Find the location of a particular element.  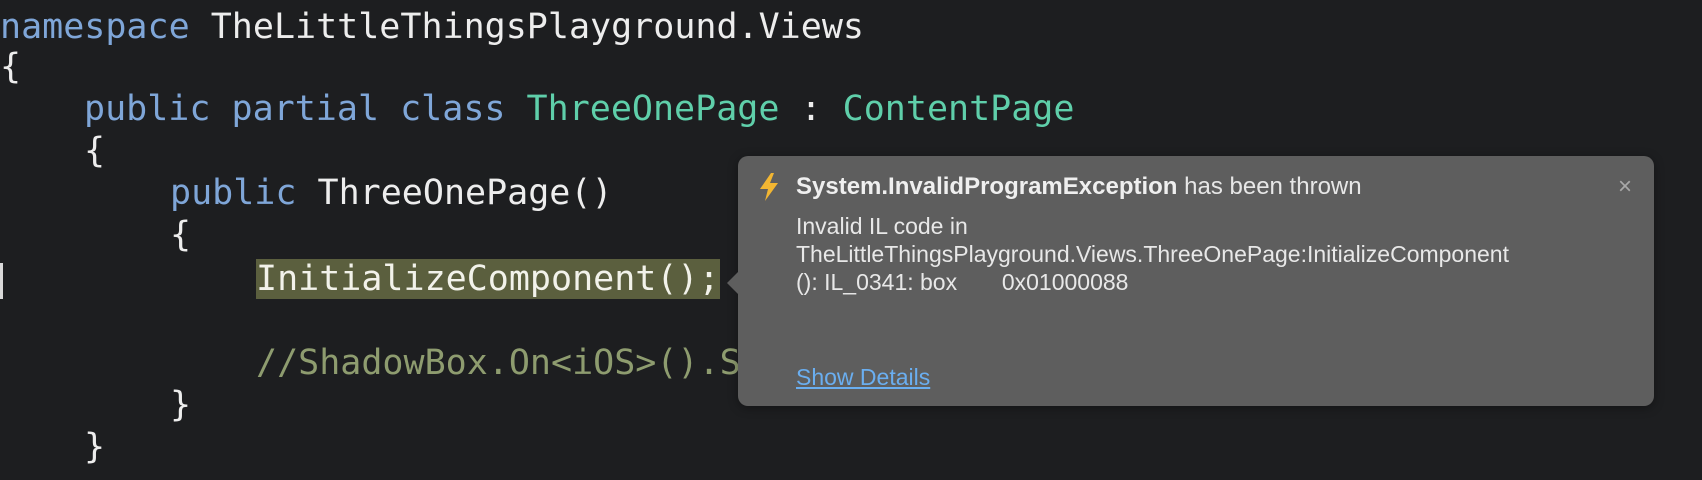

code-line-10: } is located at coordinates (94, 447).